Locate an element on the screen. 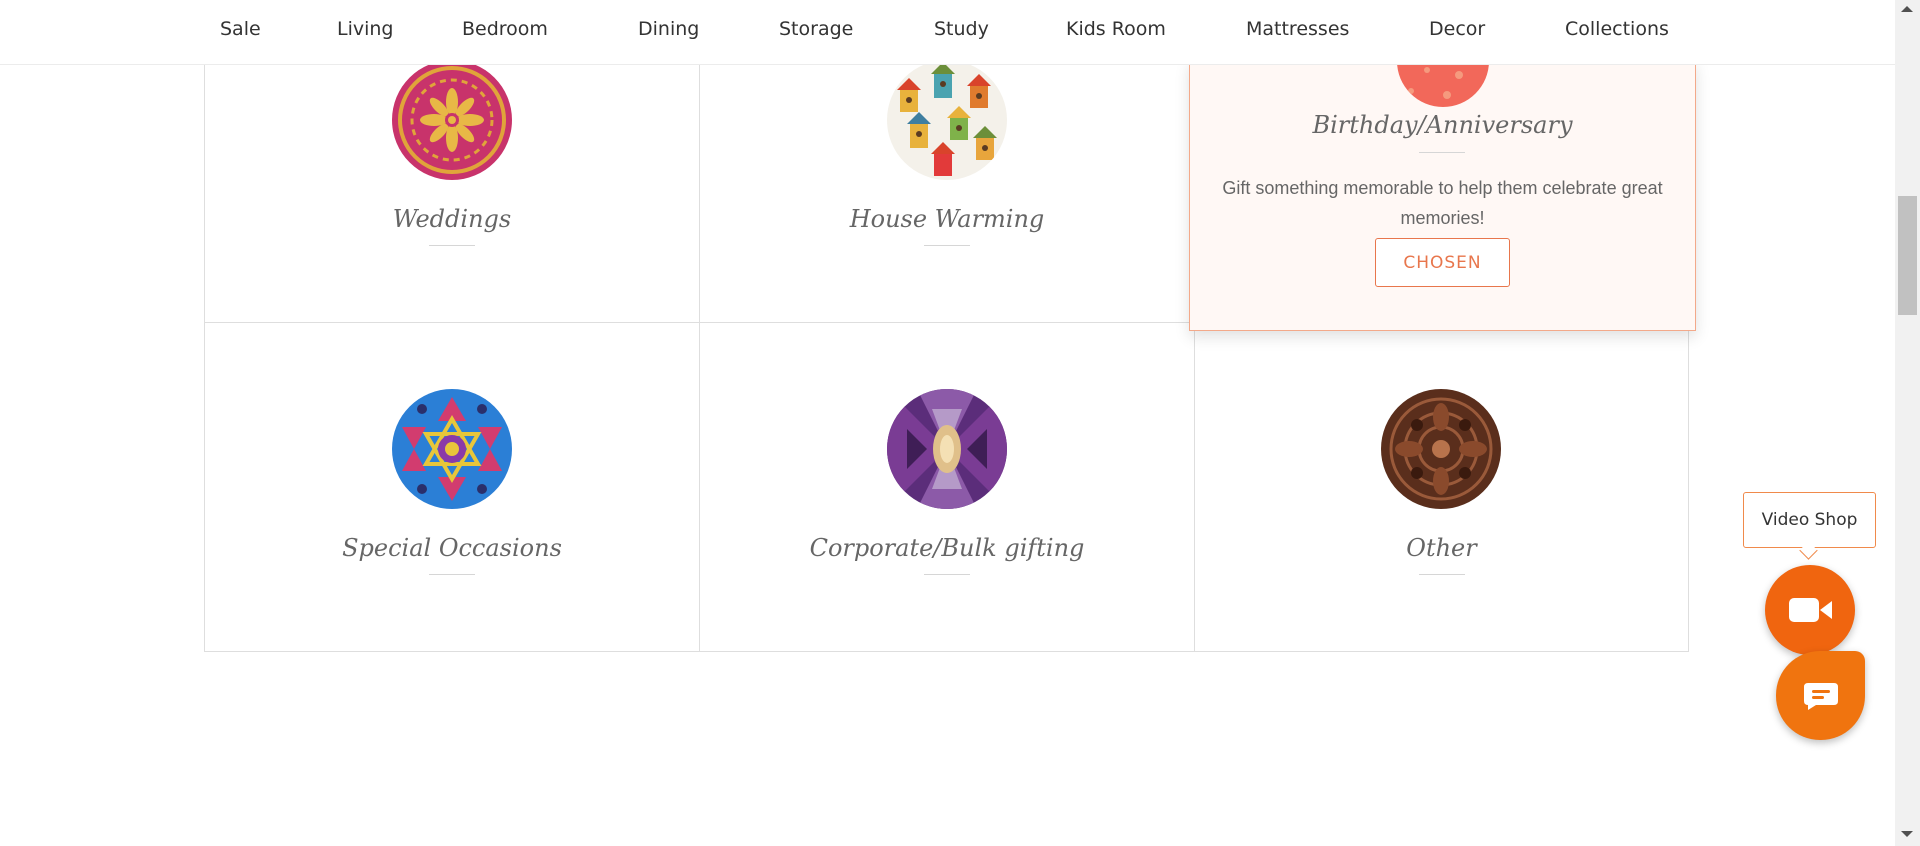 The image size is (1920, 846). occasion-title: Corporate/Bulk gifting is located at coordinates (947, 548).